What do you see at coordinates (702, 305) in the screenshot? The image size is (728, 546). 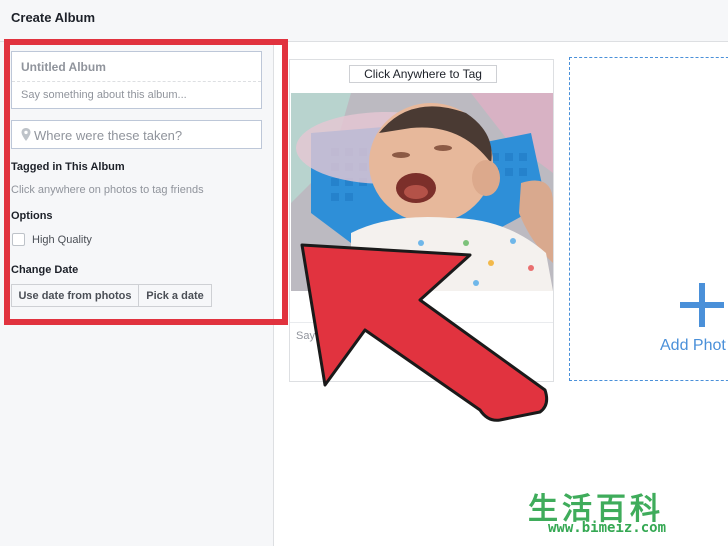 I see `plus-icon` at bounding box center [702, 305].